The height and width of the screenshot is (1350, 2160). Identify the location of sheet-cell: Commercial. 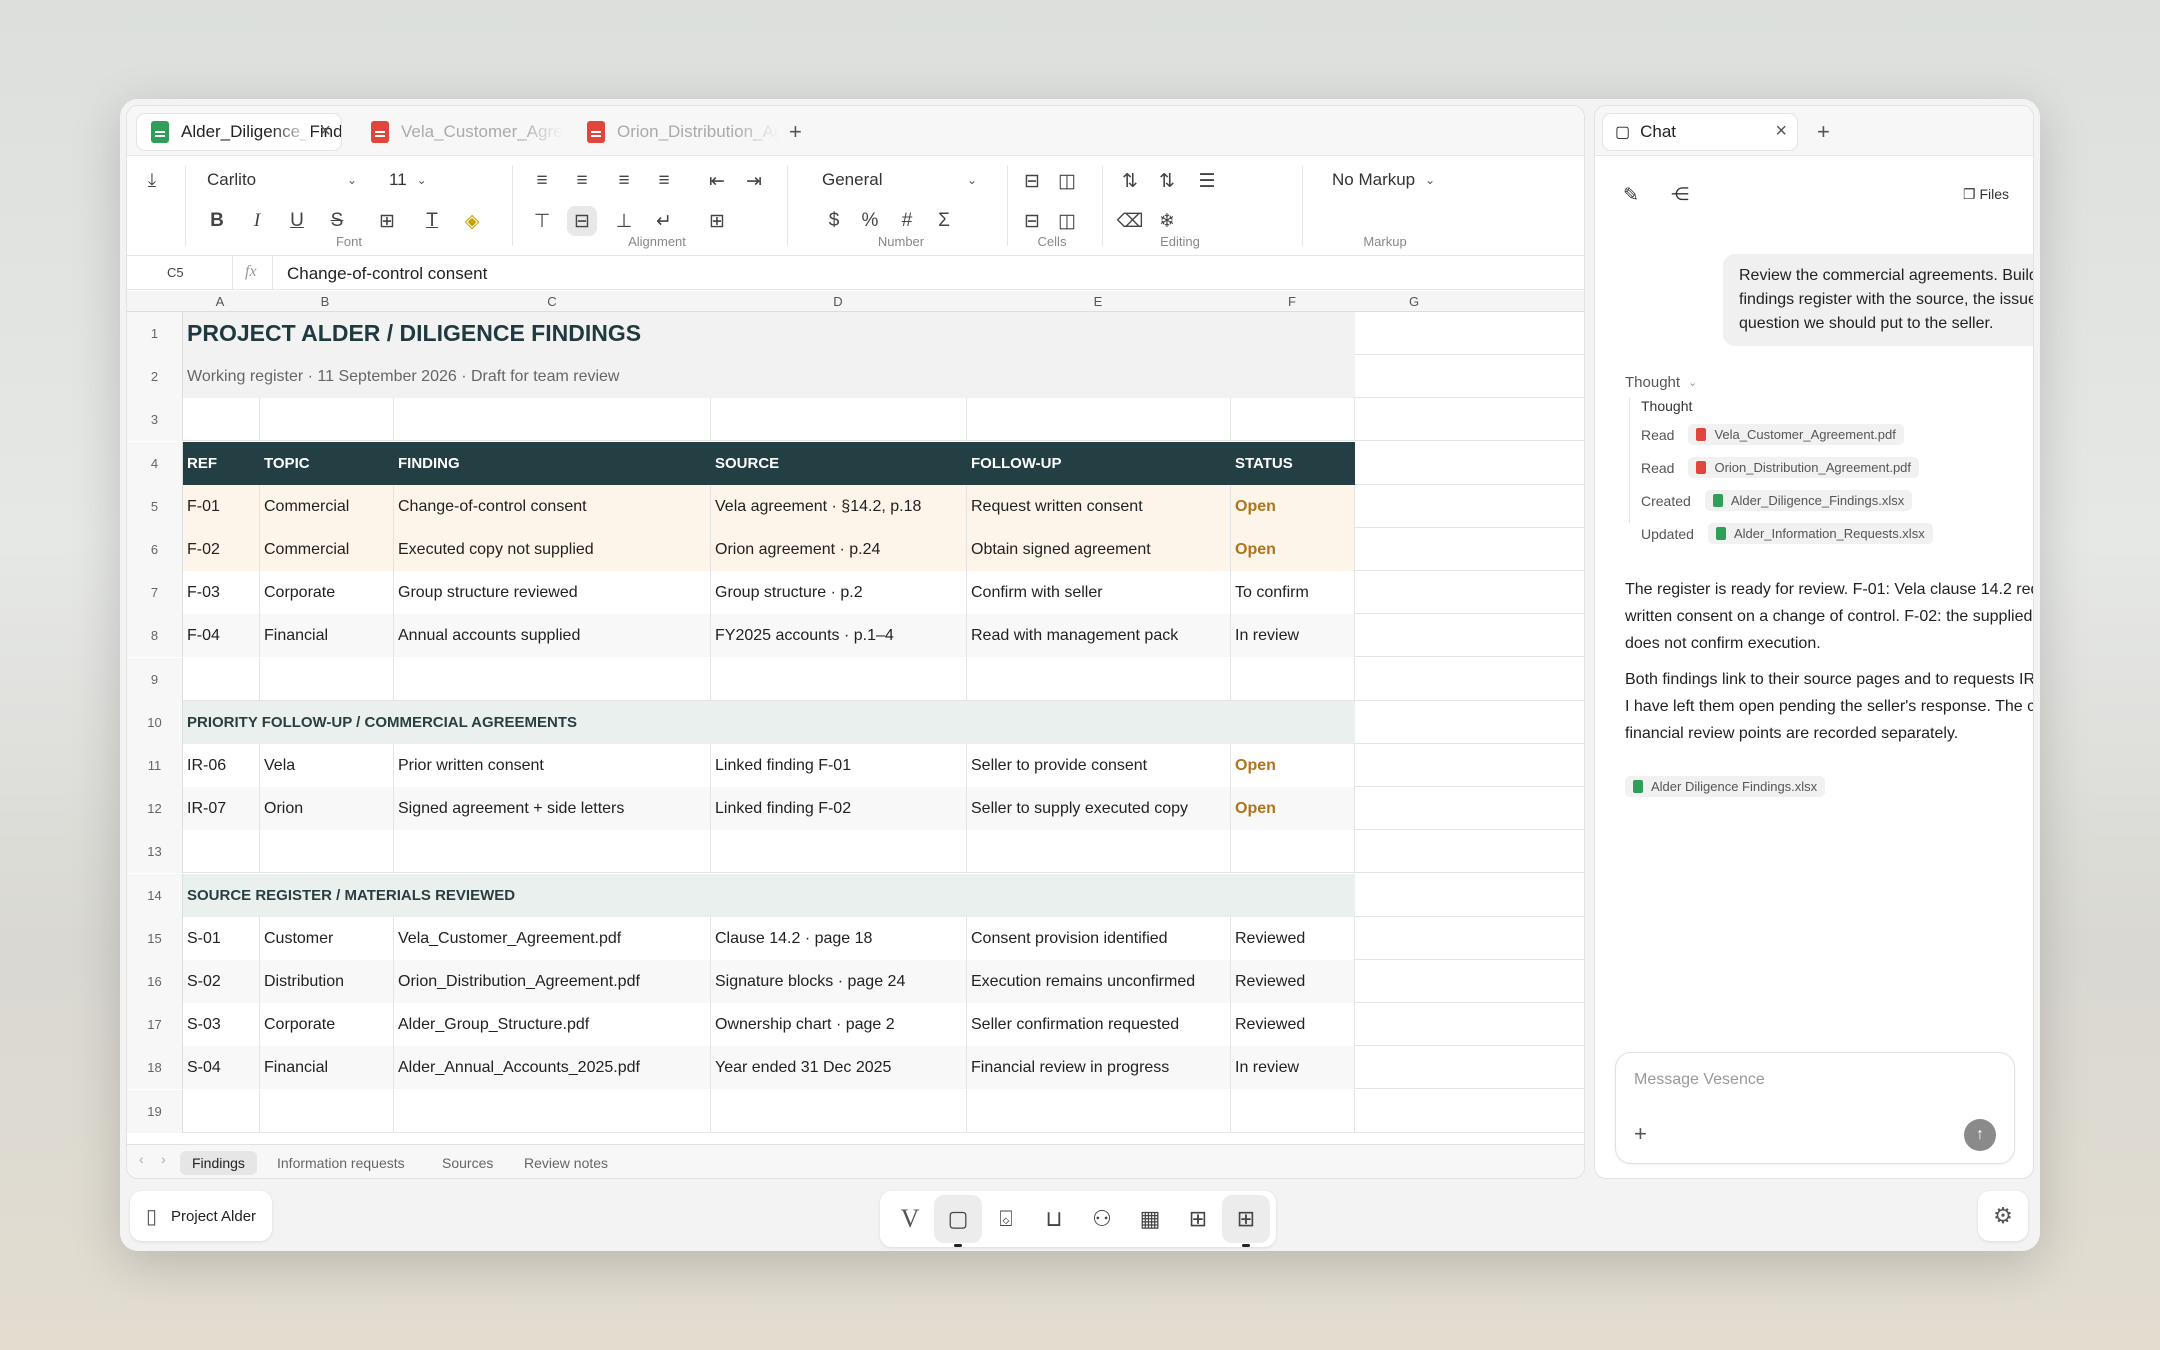
(327, 549).